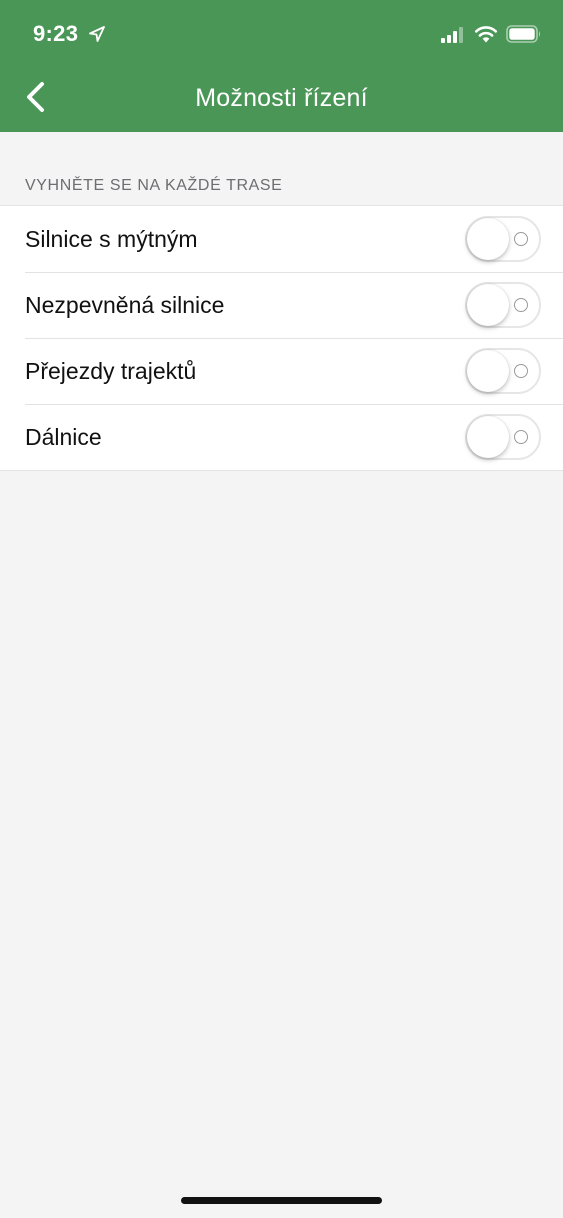 Image resolution: width=563 pixels, height=1218 pixels. I want to click on ferries-toggle, so click(503, 371).